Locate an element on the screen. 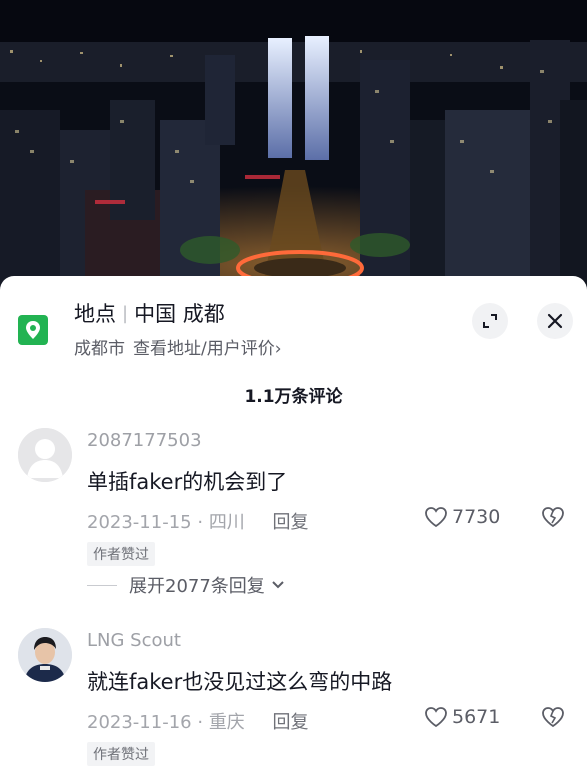 The image size is (587, 766). location-subtitle: 成都市 查看地址/用户评价› is located at coordinates (178, 346).